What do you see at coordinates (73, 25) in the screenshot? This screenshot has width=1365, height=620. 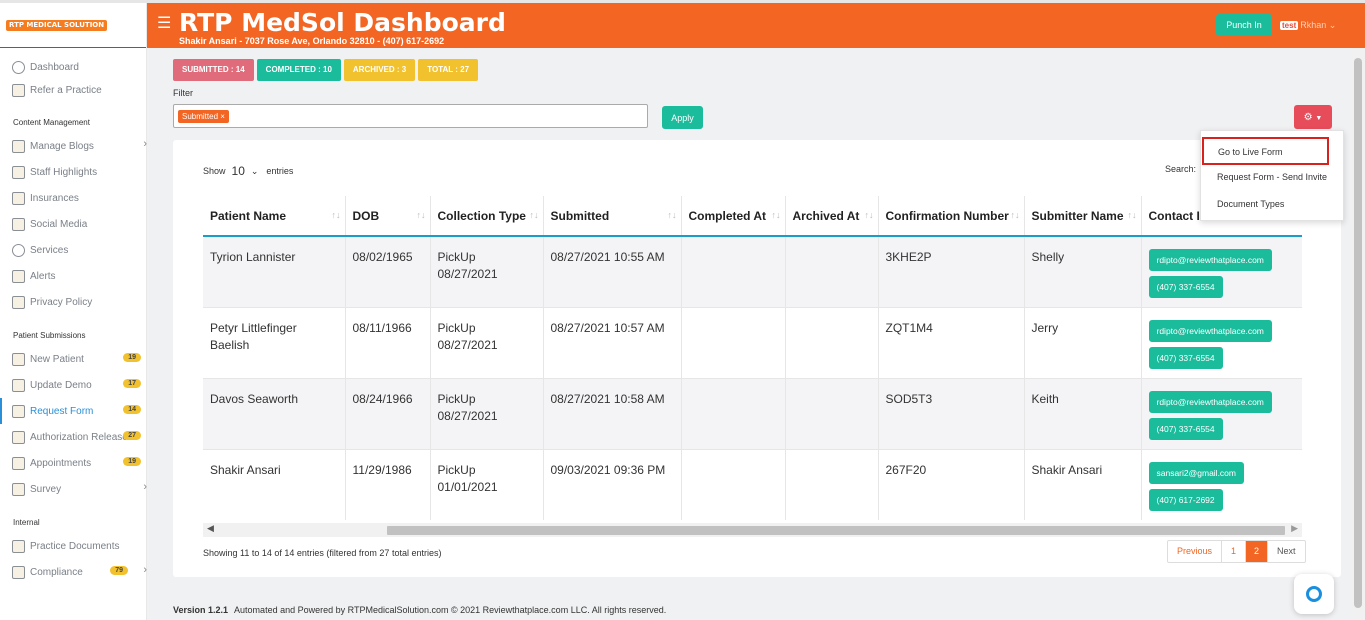 I see `logo: RTP MEDICAL SOLUTION` at bounding box center [73, 25].